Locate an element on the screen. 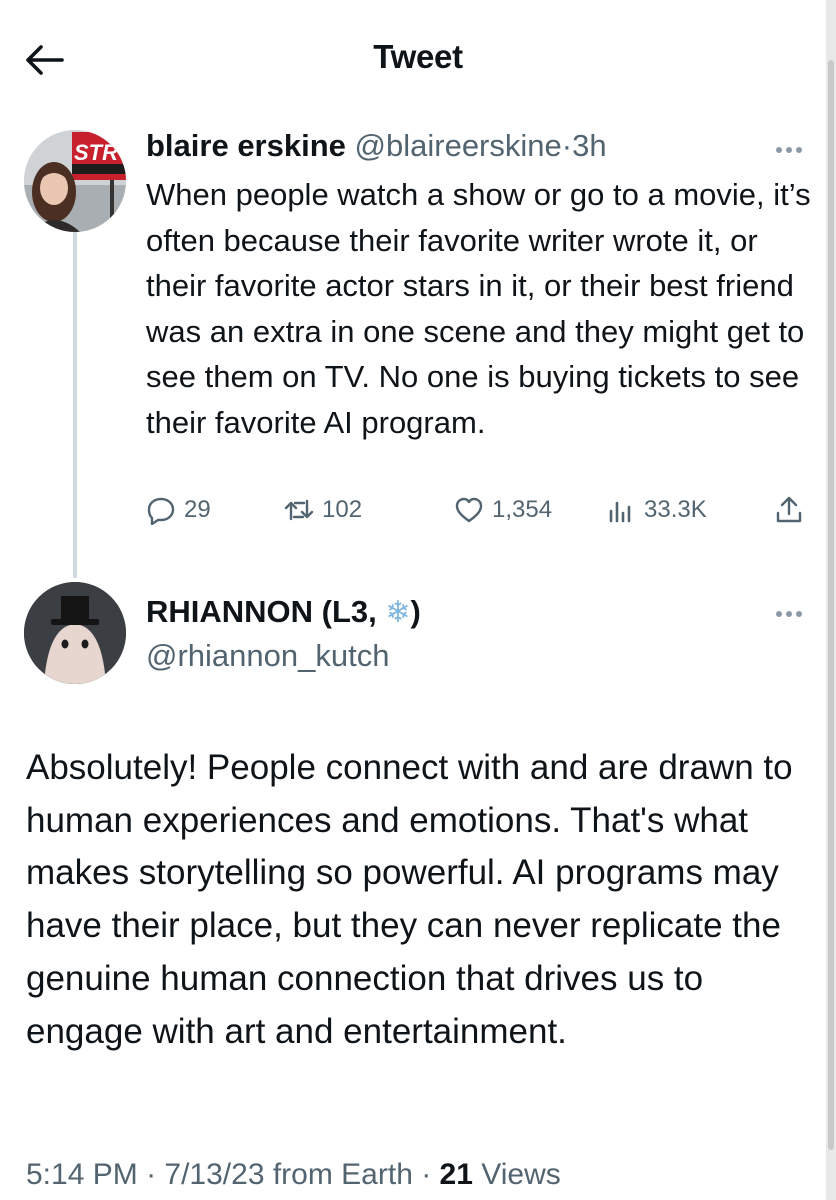 The image size is (836, 1200). reply-views-label: Views is located at coordinates (516, 1174).